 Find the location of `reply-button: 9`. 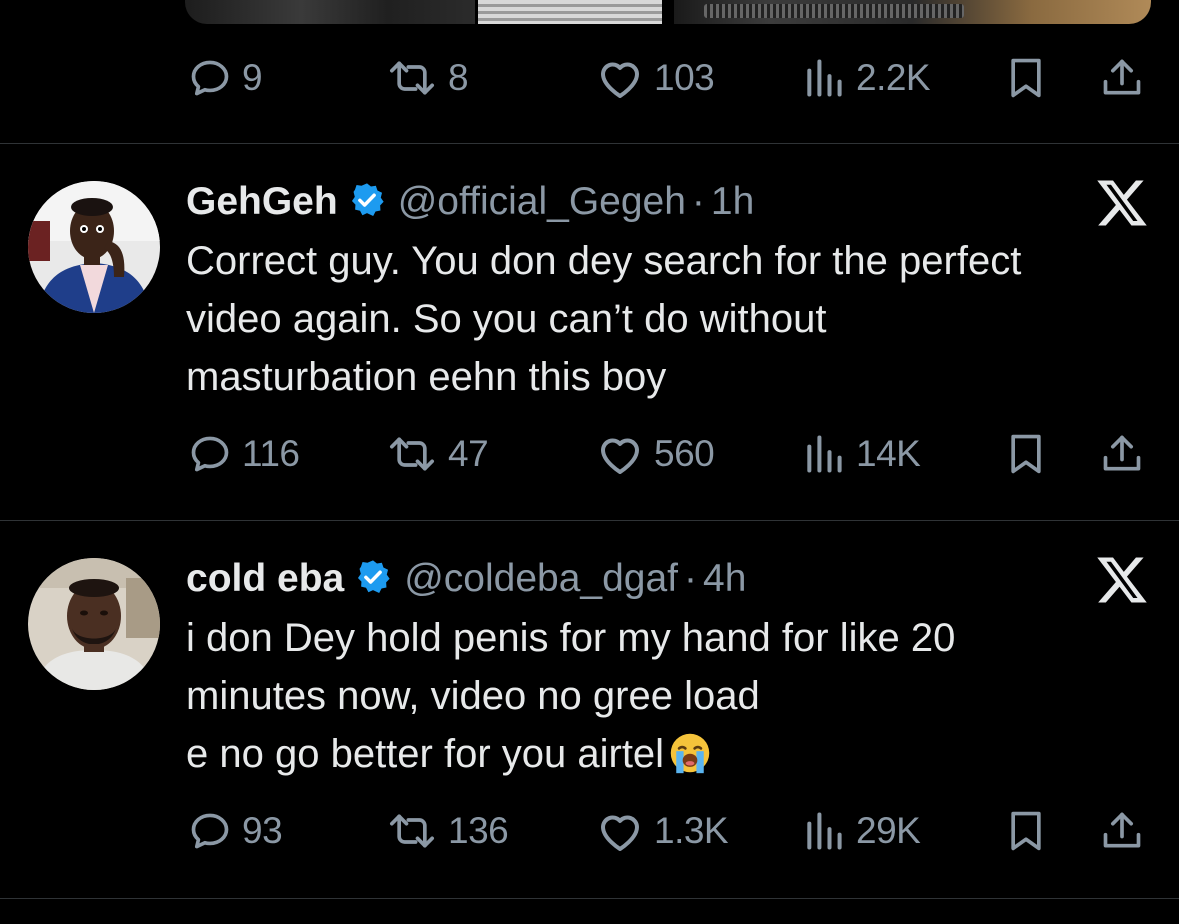

reply-button: 9 is located at coordinates (225, 78).